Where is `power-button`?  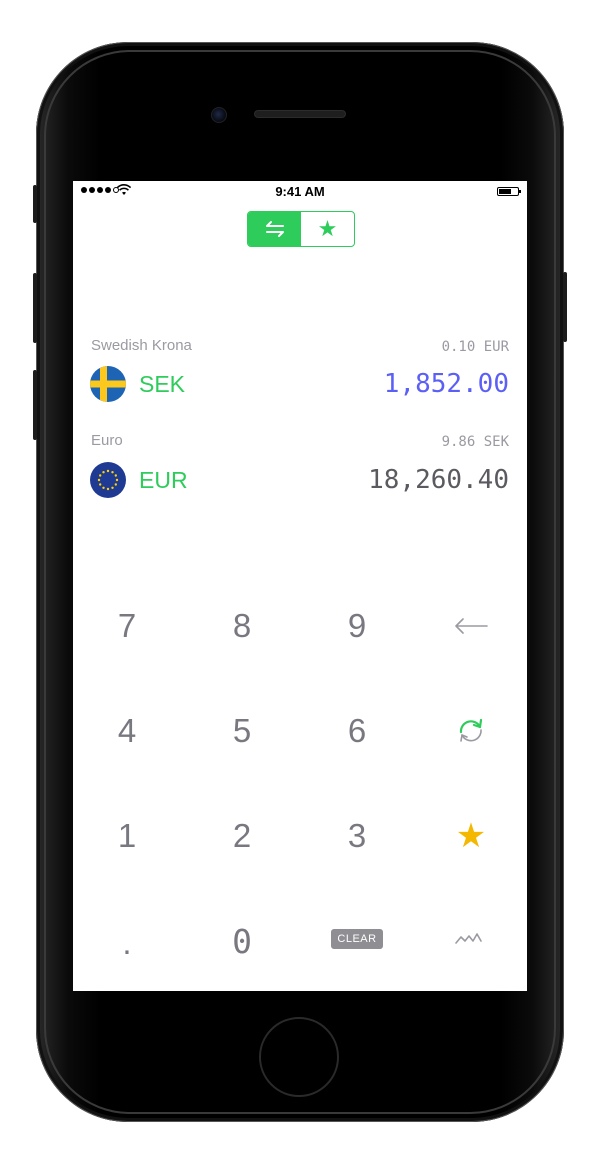
power-button is located at coordinates (565, 307).